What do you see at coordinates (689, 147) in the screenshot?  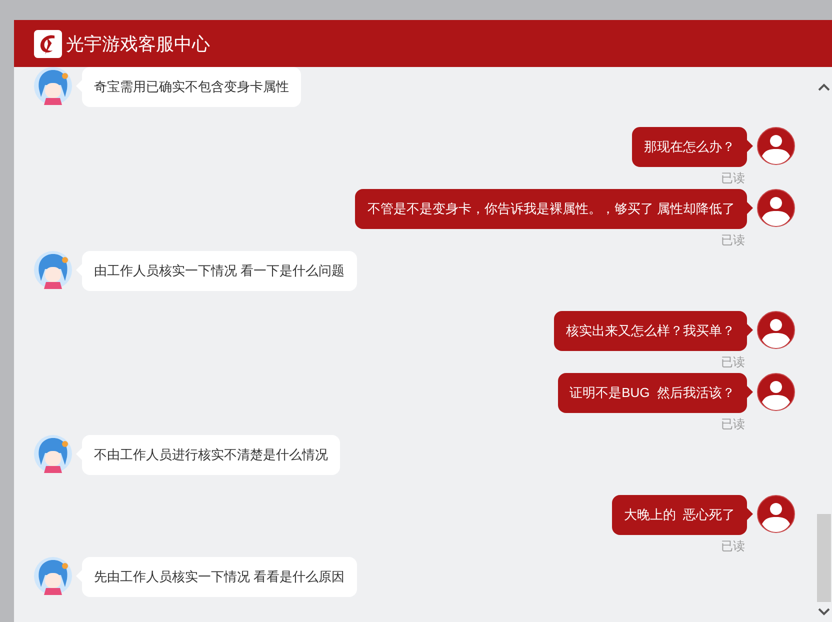 I see `message-bubble: 那现在怎么办？` at bounding box center [689, 147].